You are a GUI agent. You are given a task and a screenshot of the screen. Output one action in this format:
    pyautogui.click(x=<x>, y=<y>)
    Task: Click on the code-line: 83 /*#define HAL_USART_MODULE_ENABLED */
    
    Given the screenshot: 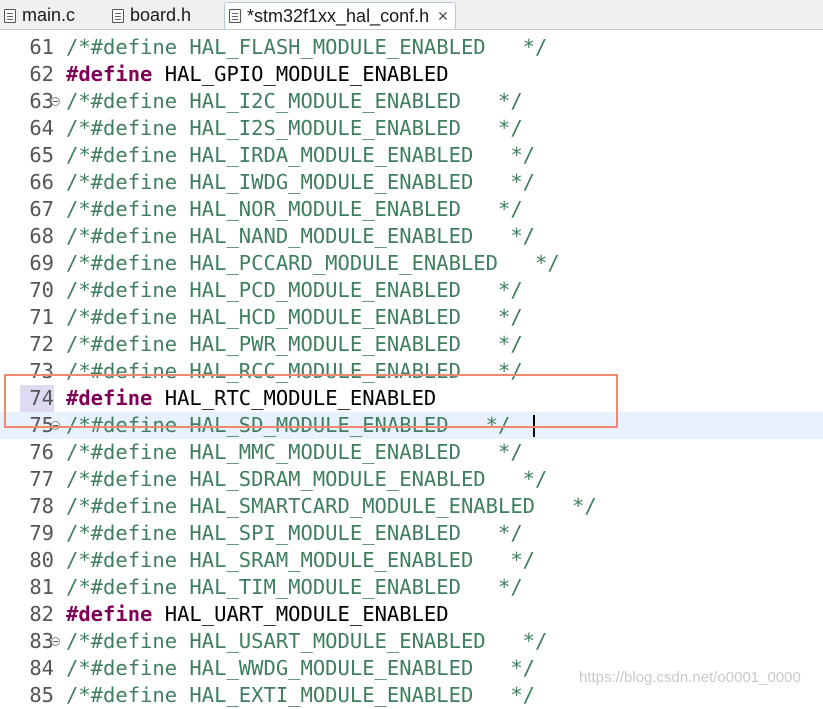 What is the action you would take?
    pyautogui.click(x=411, y=641)
    